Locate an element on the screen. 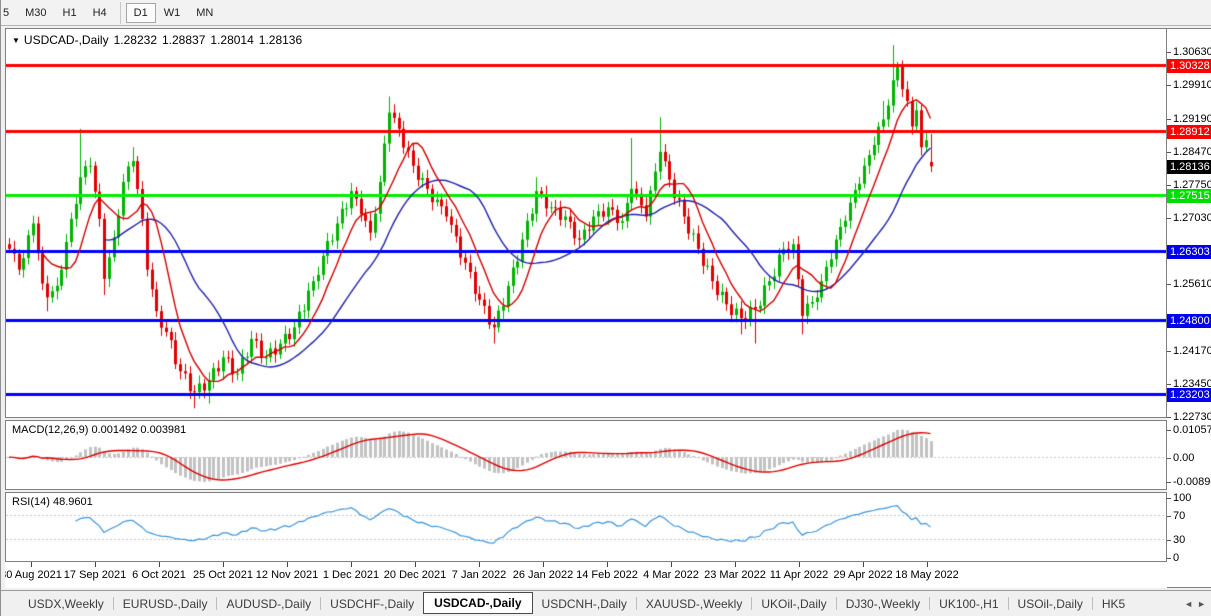 This screenshot has height=616, width=1211. timeframe-button-5: 5 is located at coordinates (8, 13).